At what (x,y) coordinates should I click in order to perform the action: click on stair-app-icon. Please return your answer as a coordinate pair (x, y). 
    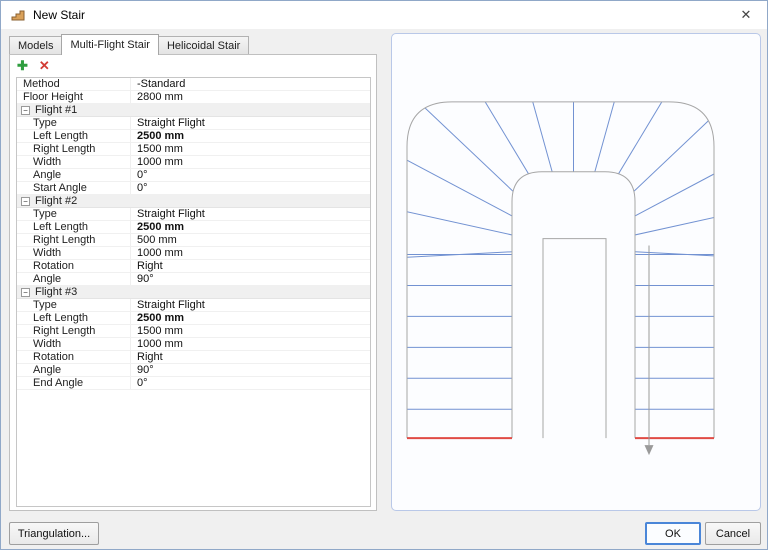
    Looking at the image, I should click on (18, 15).